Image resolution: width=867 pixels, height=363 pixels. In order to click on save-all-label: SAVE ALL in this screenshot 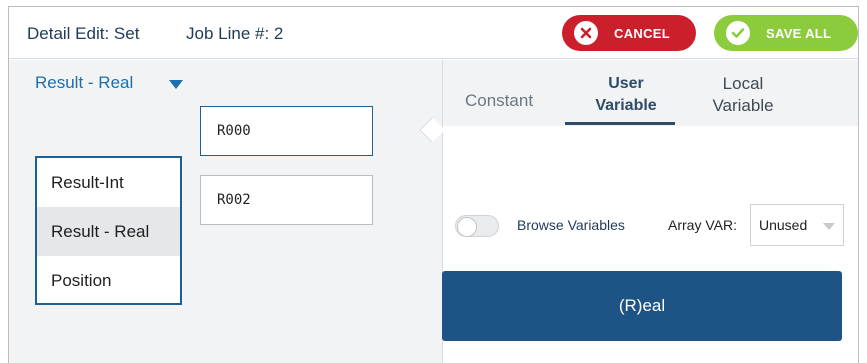, I will do `click(799, 33)`.